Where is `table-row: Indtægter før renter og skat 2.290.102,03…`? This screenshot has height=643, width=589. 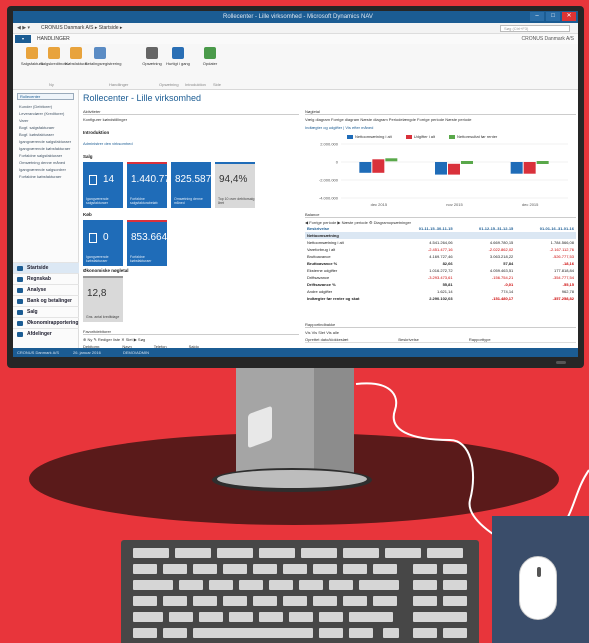 table-row: Indtægter før renter og skat 2.290.102,03… is located at coordinates (440, 298).